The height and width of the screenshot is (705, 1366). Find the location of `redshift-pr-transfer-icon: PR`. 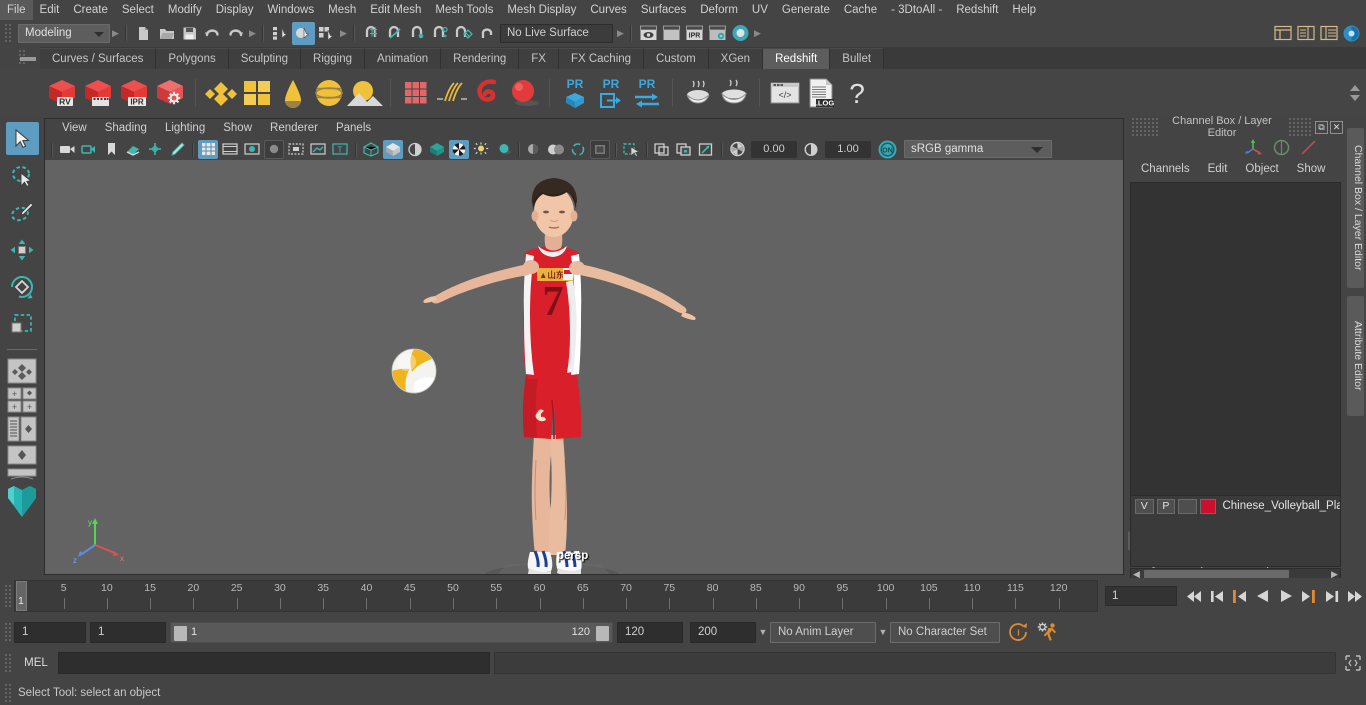

redshift-pr-transfer-icon: PR is located at coordinates (647, 93).